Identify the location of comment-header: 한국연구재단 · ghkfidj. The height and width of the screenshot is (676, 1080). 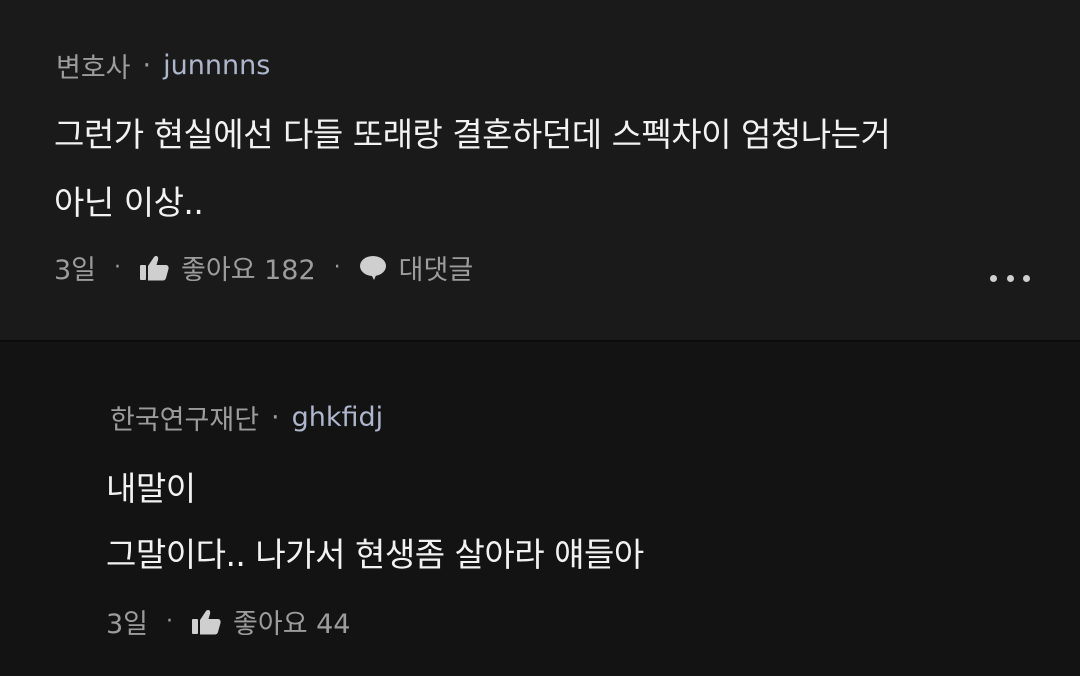
(246, 417).